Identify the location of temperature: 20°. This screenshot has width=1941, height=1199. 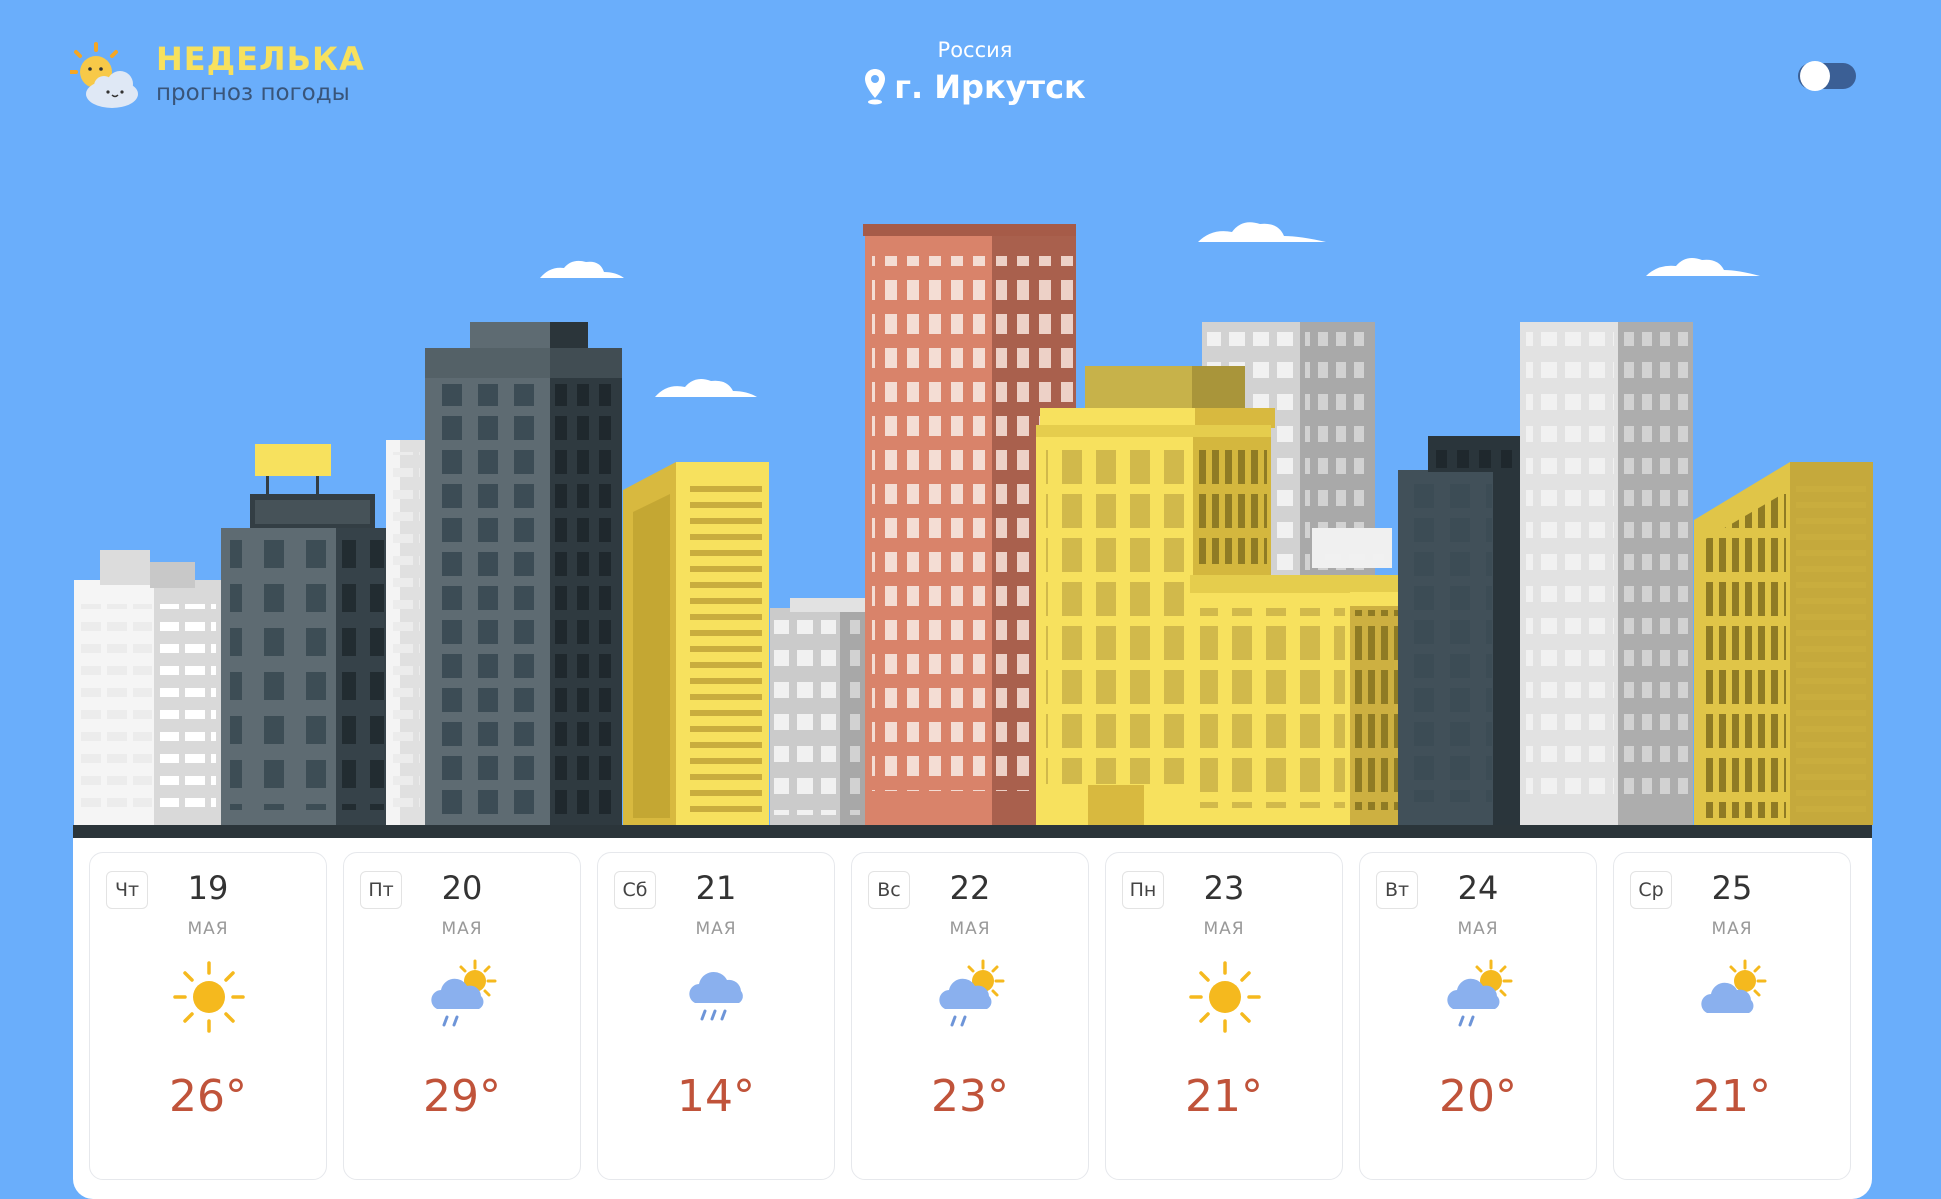
(1478, 1096).